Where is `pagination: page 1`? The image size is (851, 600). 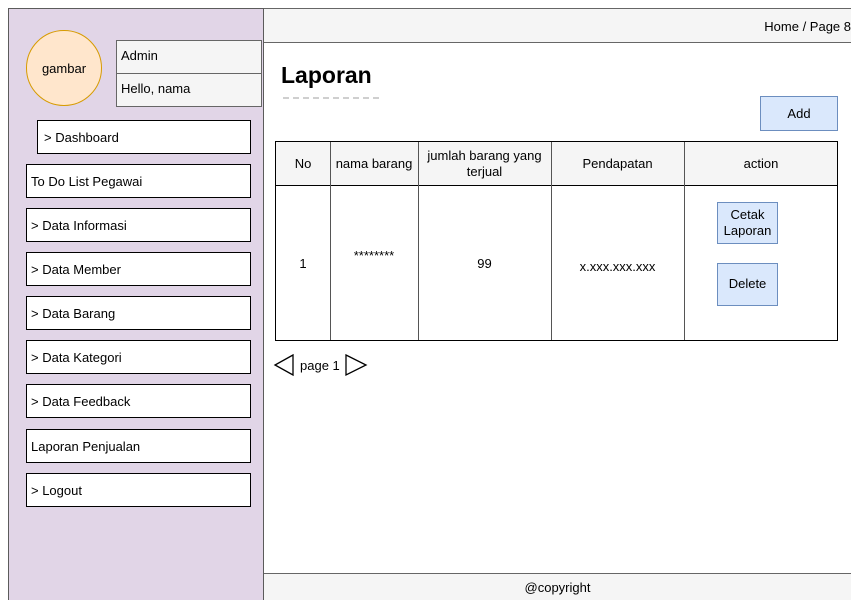 pagination: page 1 is located at coordinates (320, 365).